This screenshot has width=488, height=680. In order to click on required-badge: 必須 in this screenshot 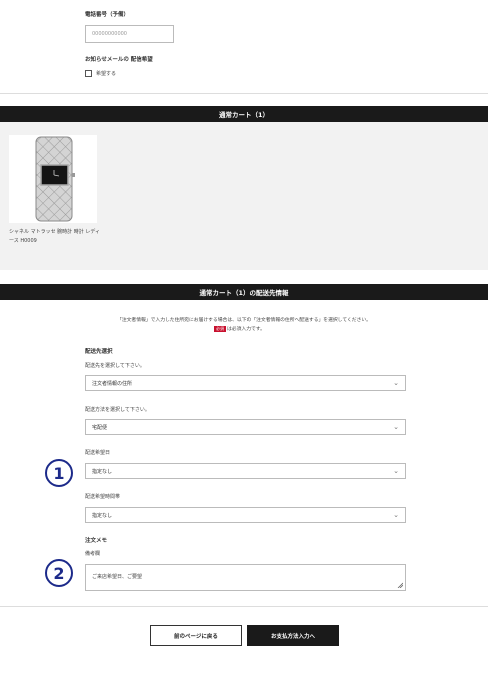, I will do `click(220, 328)`.